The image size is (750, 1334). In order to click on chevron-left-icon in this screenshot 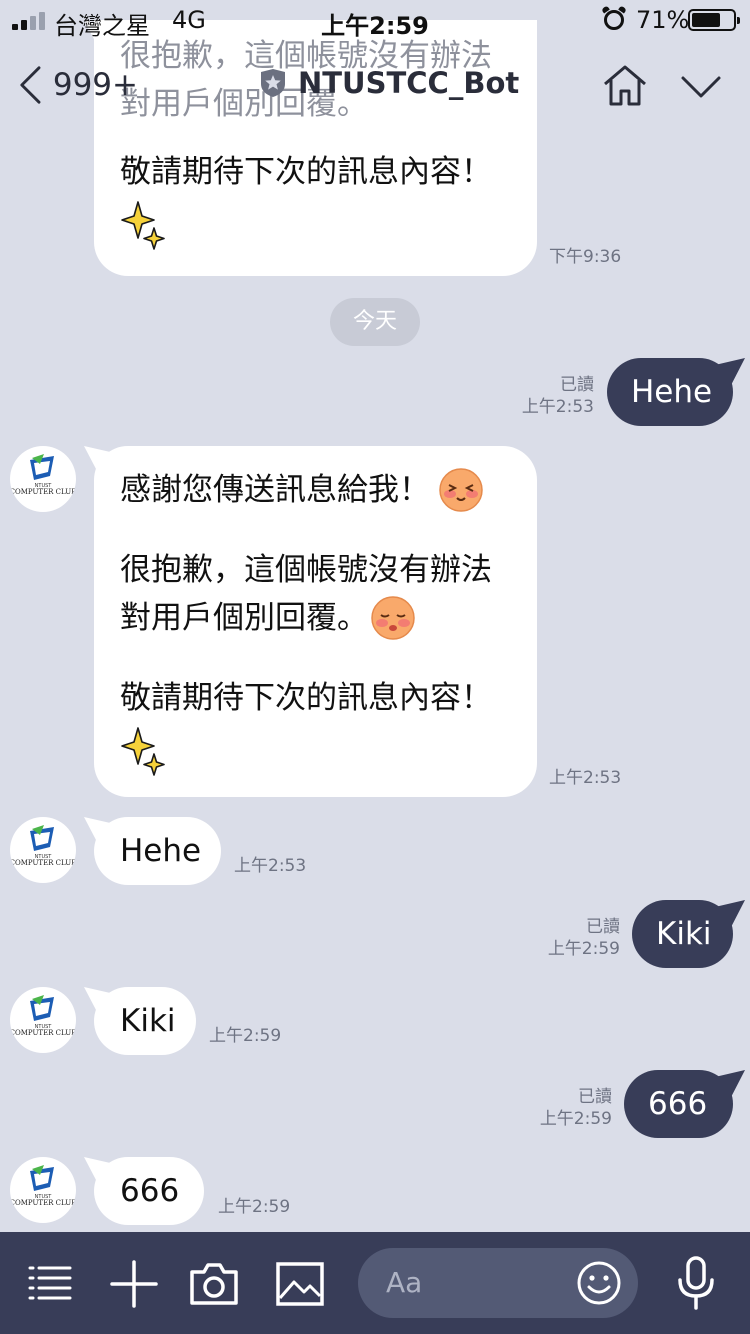, I will do `click(30, 85)`.